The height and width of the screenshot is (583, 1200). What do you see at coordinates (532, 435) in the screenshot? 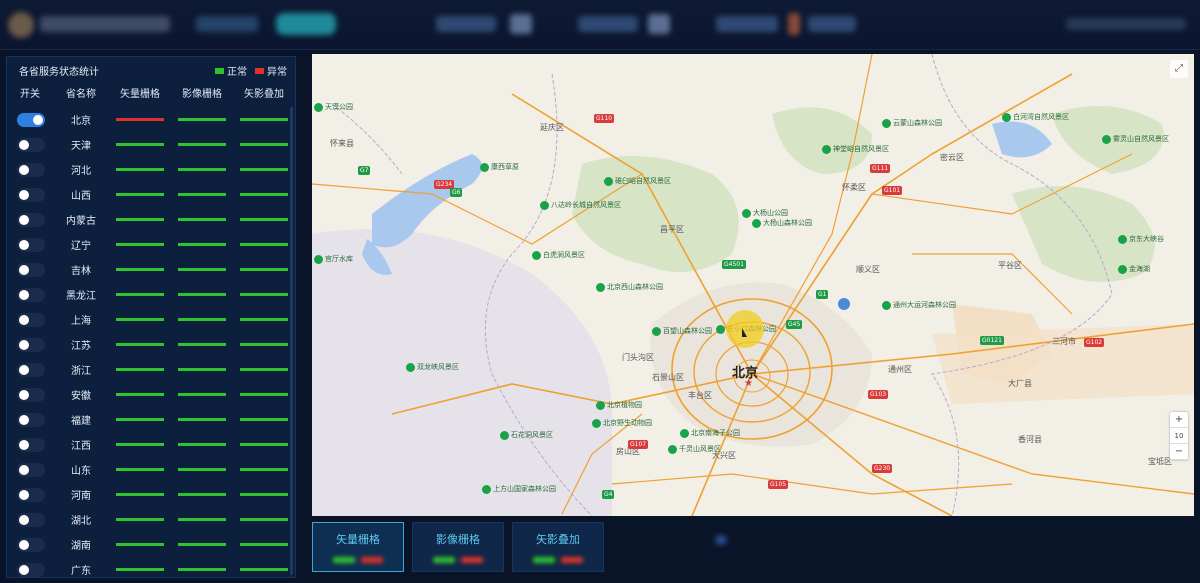
I see `map-poi-label: 石花洞风景区` at bounding box center [532, 435].